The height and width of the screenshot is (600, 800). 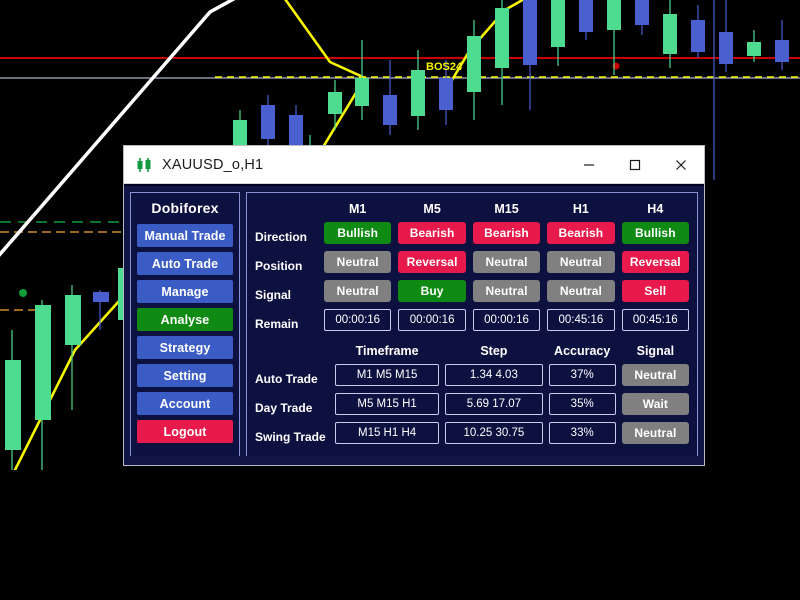 I want to click on close-button, so click(x=681, y=165).